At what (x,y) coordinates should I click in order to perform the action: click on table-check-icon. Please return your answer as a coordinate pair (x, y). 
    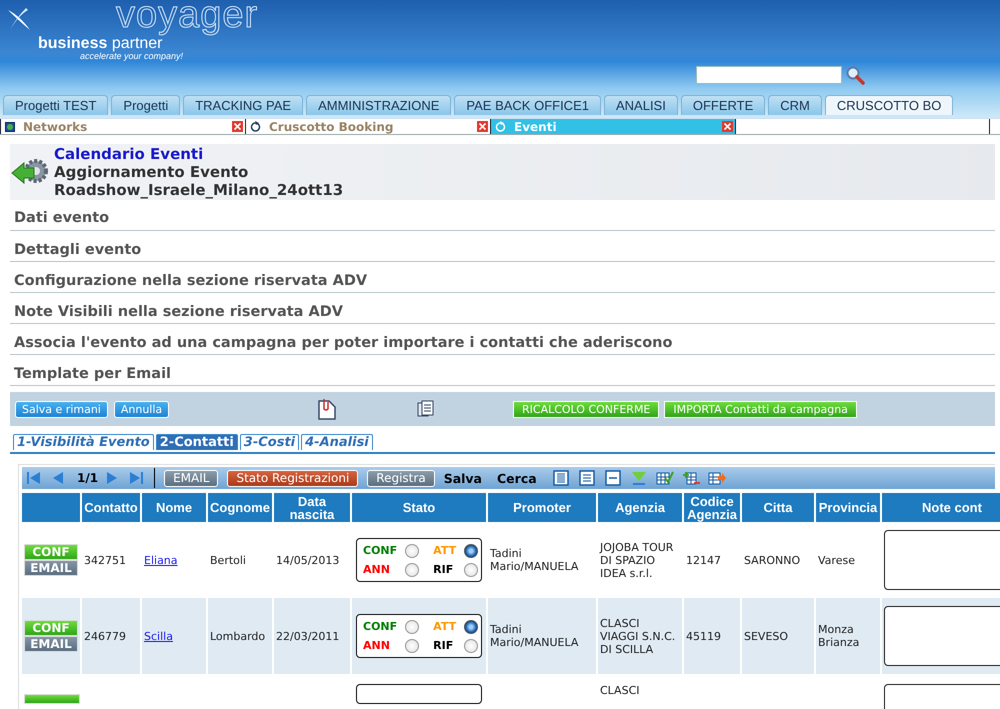
    Looking at the image, I should click on (665, 478).